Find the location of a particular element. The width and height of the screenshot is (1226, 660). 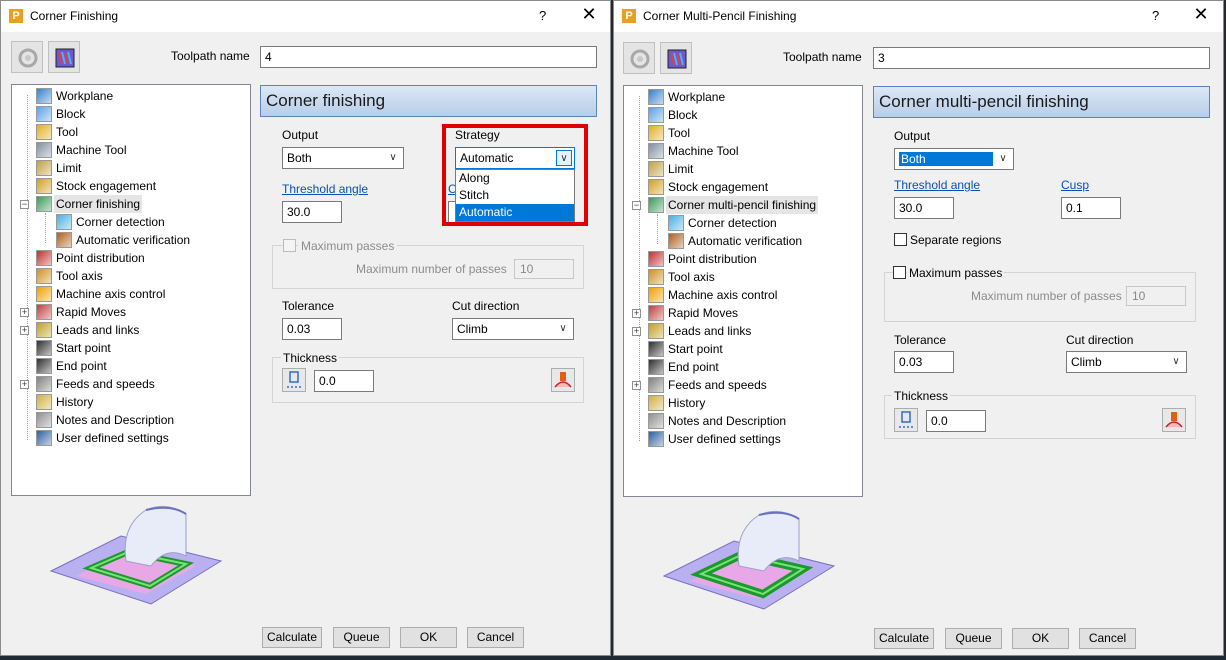

corner-finishing-preview-image is located at coordinates (136, 555).